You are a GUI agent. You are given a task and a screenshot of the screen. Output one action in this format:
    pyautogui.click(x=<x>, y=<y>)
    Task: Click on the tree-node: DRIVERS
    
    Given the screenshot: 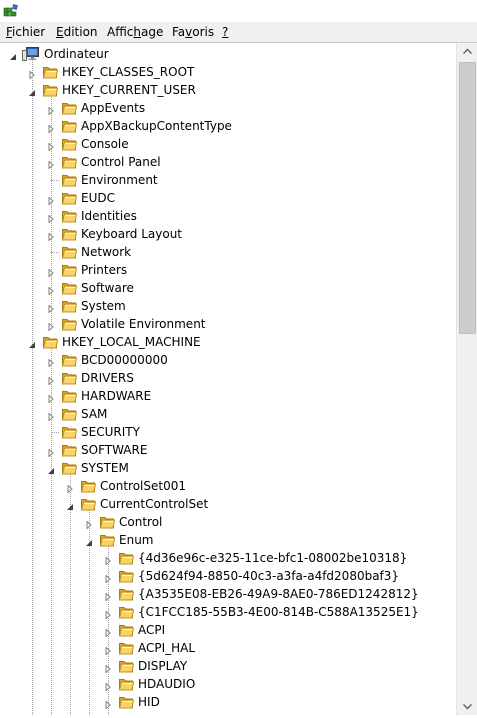 What is the action you would take?
    pyautogui.click(x=228, y=378)
    